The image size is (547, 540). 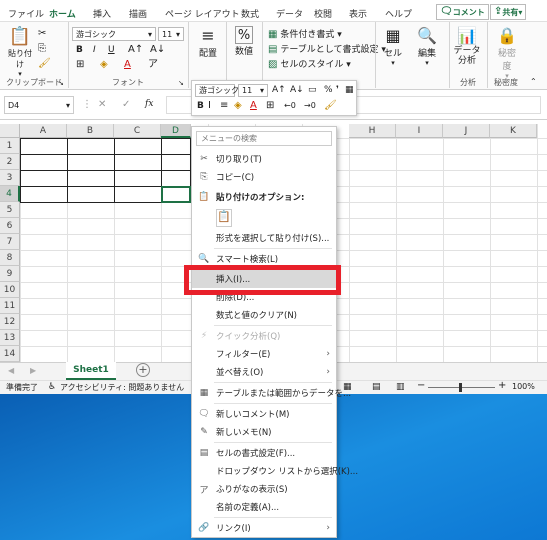 I want to click on percent-icon: %, so click(x=328, y=90).